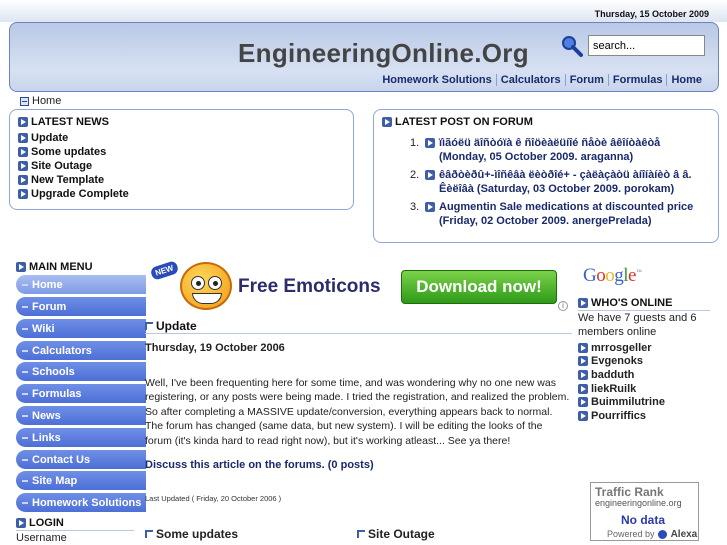 Image resolution: width=727 pixels, height=545 pixels. I want to click on news-item: New Template, so click(181, 180).